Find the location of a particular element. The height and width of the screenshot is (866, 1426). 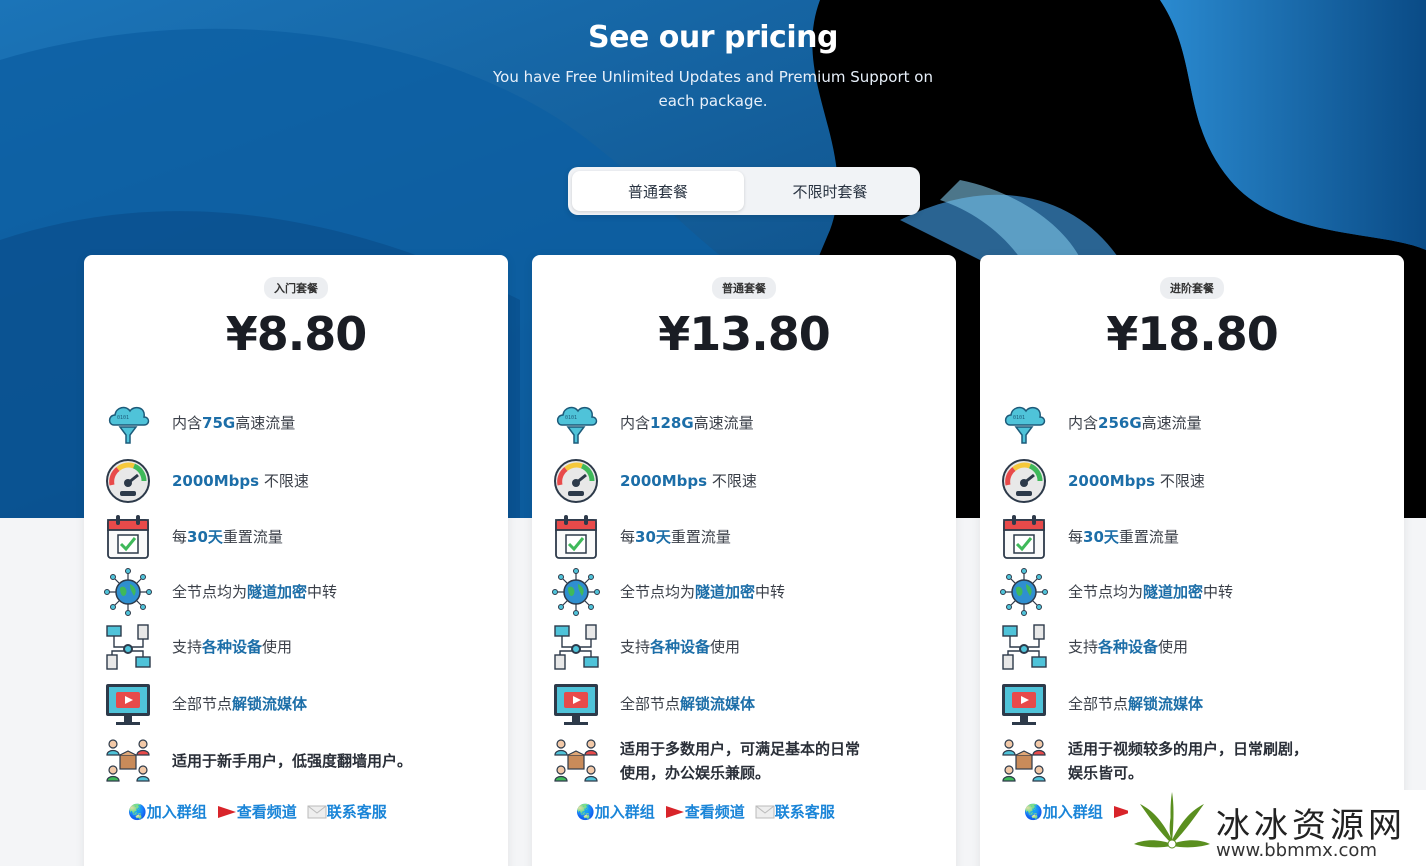

feature-text: 内含256G高速流量 is located at coordinates (1135, 423).